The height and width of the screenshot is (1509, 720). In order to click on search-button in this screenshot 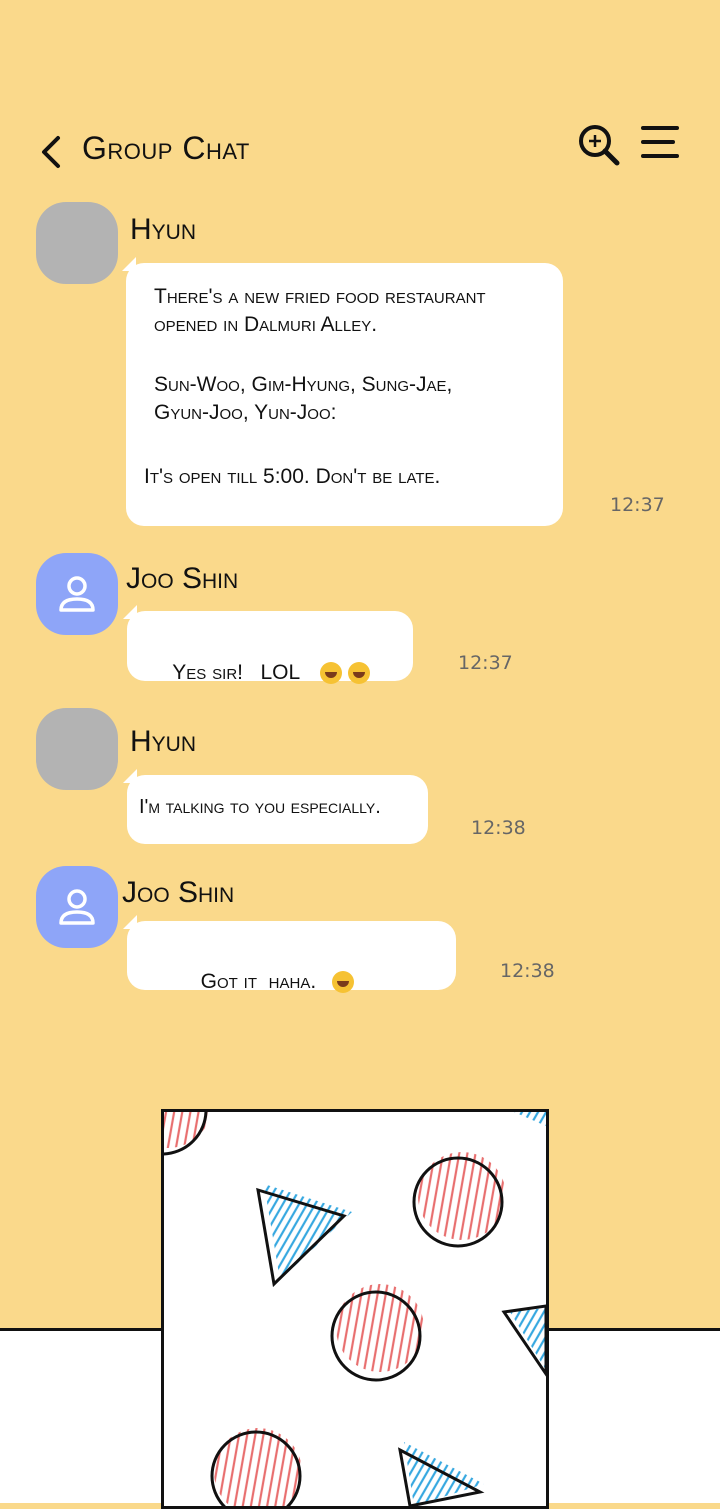, I will do `click(599, 145)`.